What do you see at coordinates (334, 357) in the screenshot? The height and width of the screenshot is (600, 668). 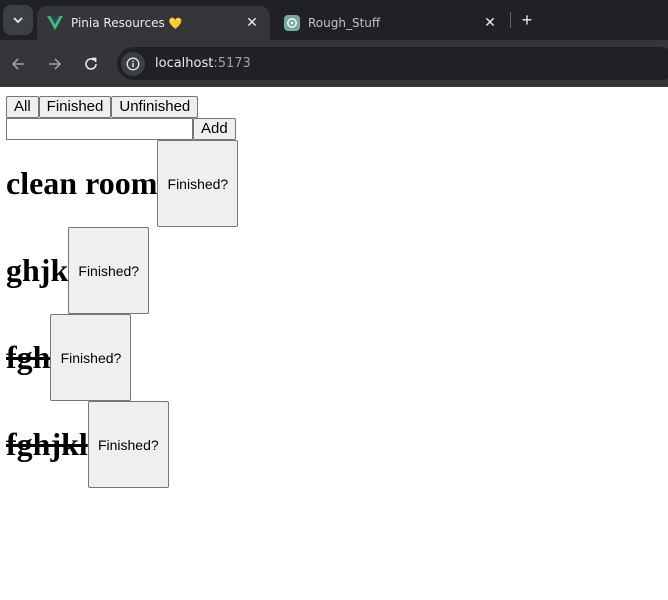 I see `task-item: fgh Finished?` at bounding box center [334, 357].